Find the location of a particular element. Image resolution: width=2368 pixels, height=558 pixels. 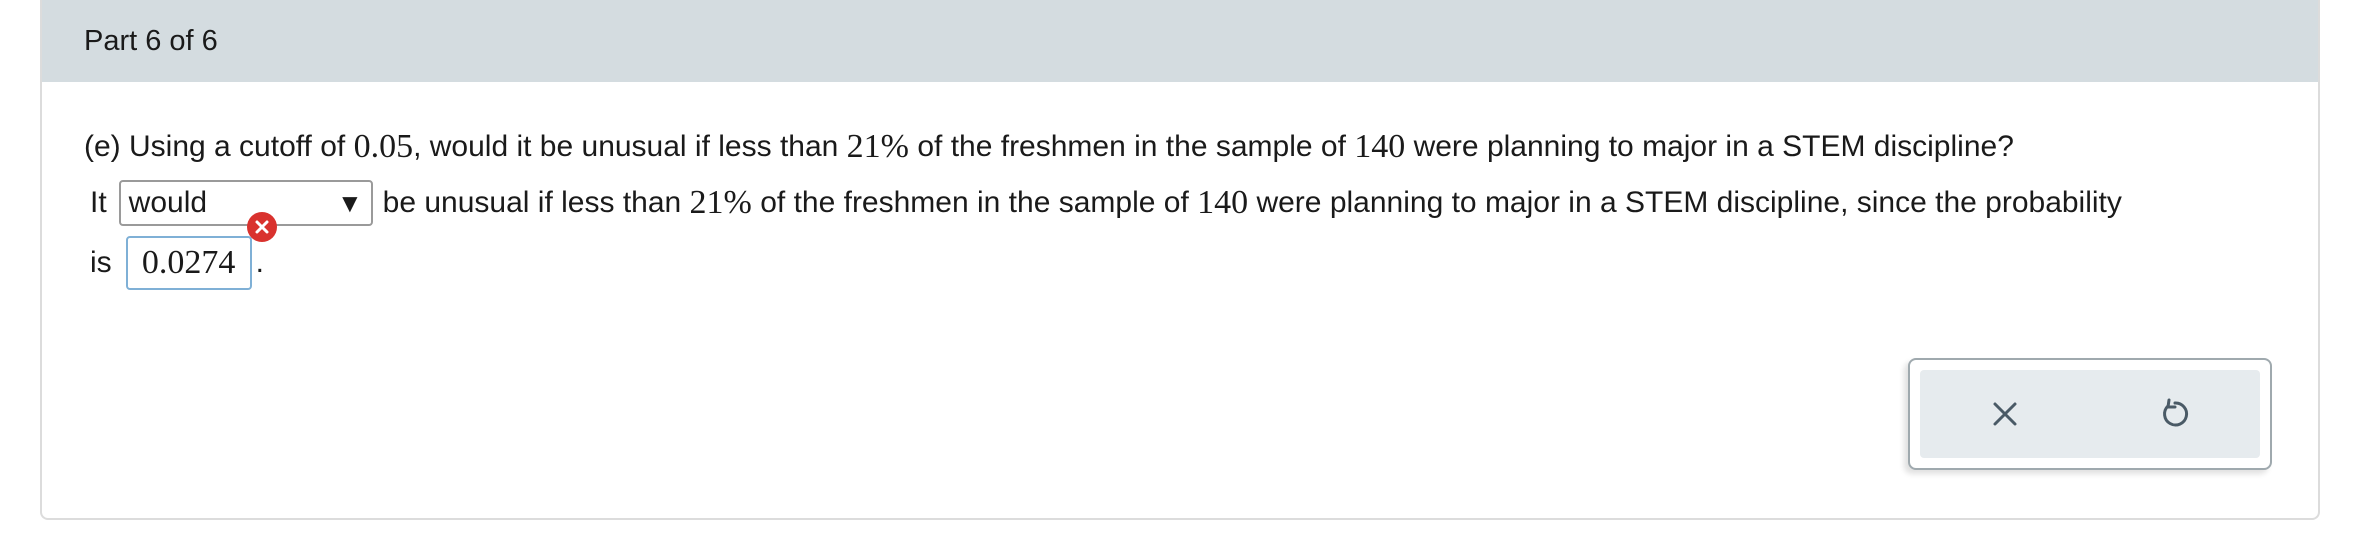

toolbar-inner is located at coordinates (2090, 414).